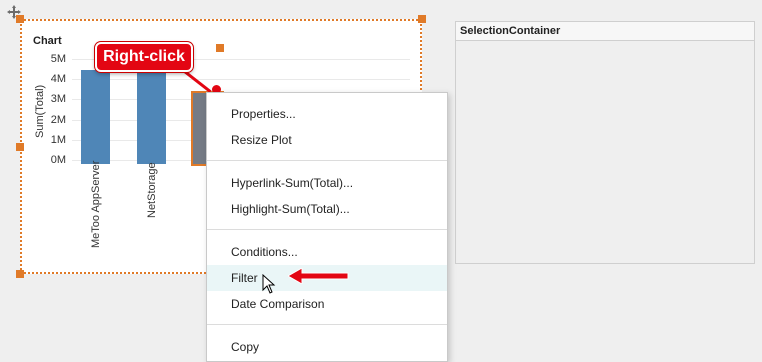 This screenshot has height=362, width=762. I want to click on y-tick-label: 1M, so click(58, 140).